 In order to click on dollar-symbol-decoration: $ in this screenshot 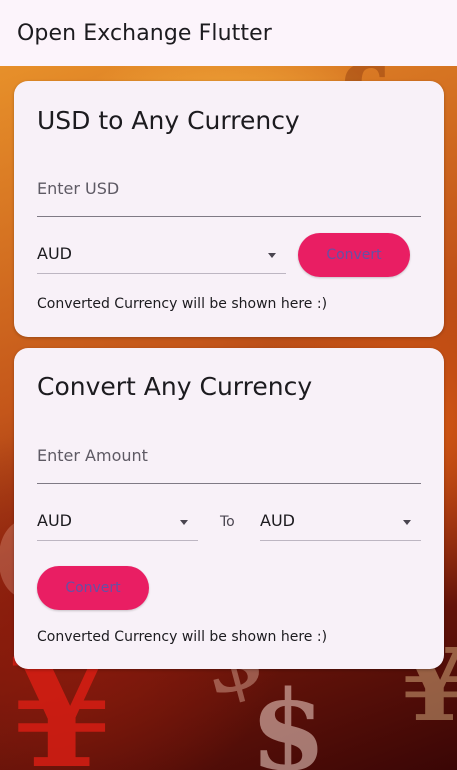, I will do `click(288, 718)`.